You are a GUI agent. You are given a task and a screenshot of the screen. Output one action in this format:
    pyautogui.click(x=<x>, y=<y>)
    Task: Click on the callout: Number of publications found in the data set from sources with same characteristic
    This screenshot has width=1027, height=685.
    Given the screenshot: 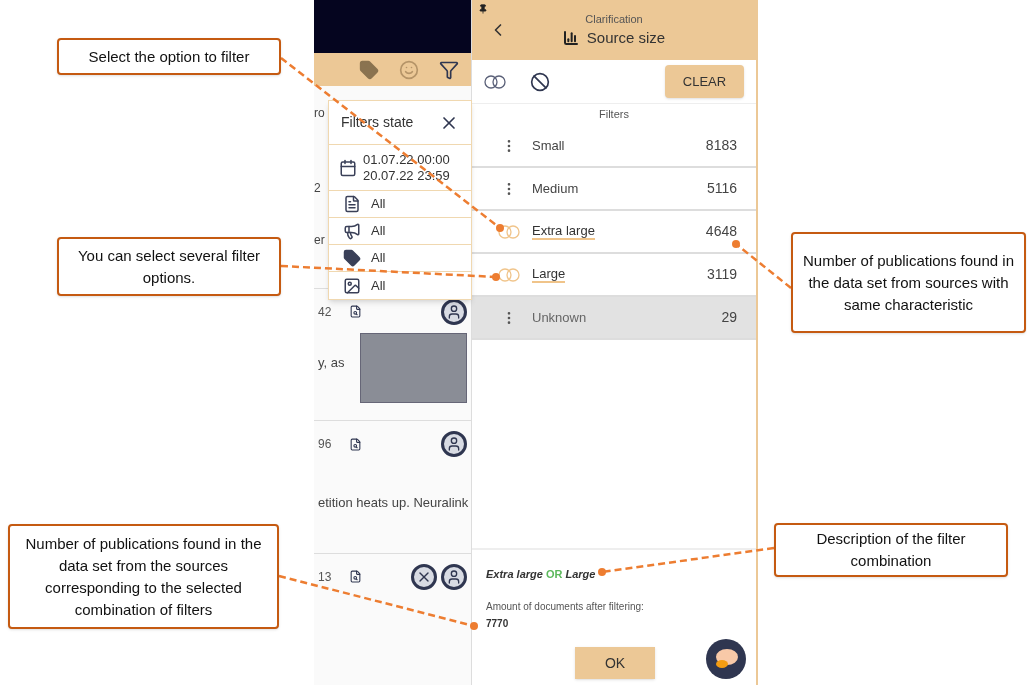 What is the action you would take?
    pyautogui.click(x=908, y=282)
    